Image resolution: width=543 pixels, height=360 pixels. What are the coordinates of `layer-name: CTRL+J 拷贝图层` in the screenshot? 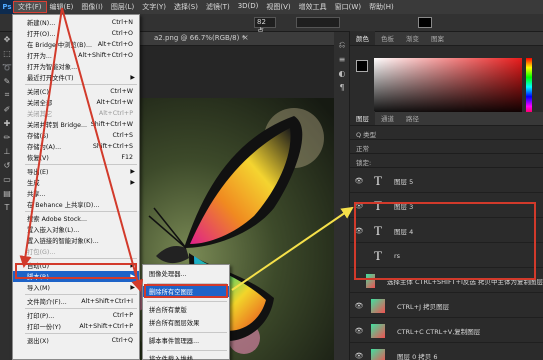 It's located at (423, 306).